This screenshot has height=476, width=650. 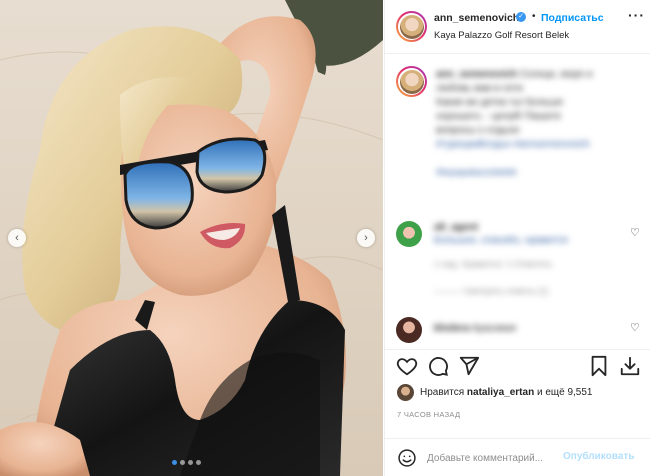 What do you see at coordinates (476, 172) in the screenshot?
I see `caption-hashtag-link: #kayapalazzobelek` at bounding box center [476, 172].